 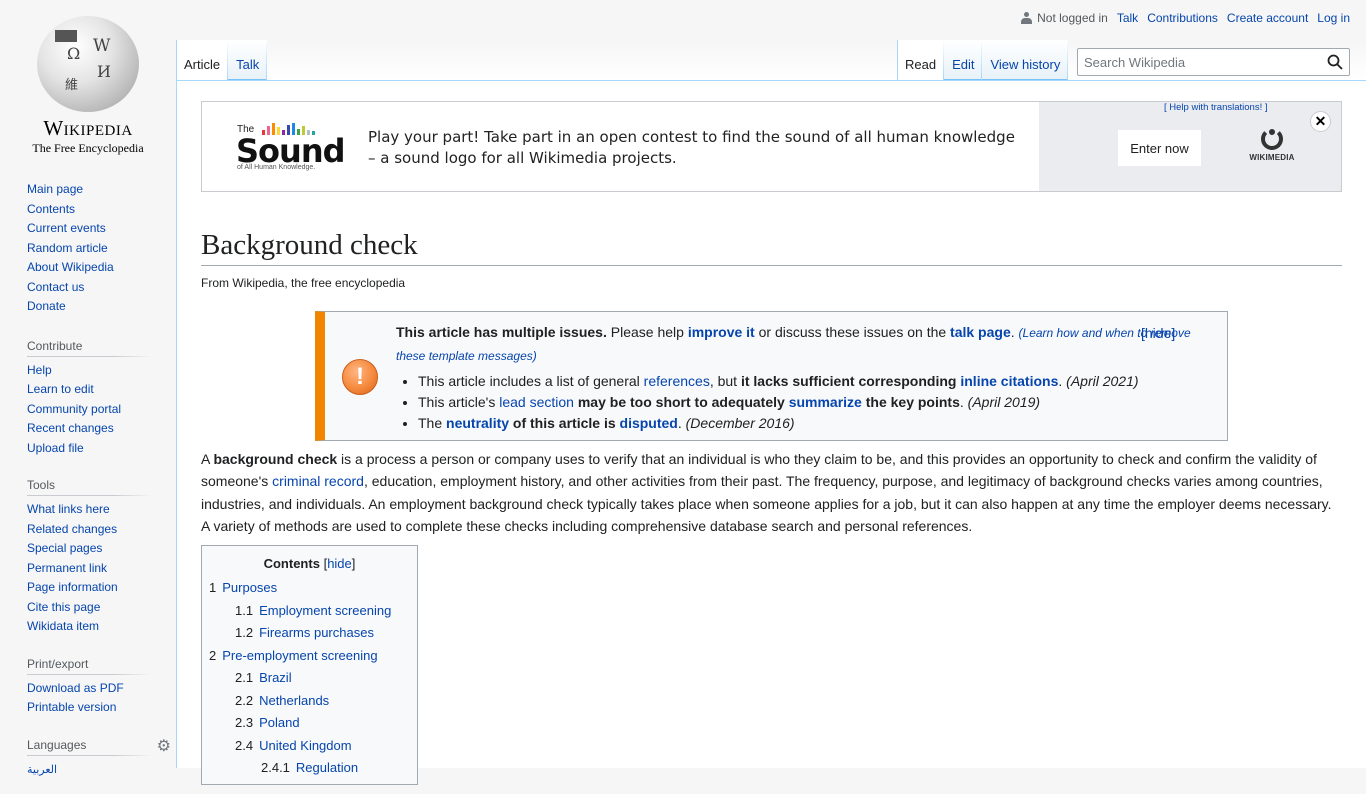 I want to click on help-with-translations-link: [ Help with translations! ], so click(x=1216, y=107).